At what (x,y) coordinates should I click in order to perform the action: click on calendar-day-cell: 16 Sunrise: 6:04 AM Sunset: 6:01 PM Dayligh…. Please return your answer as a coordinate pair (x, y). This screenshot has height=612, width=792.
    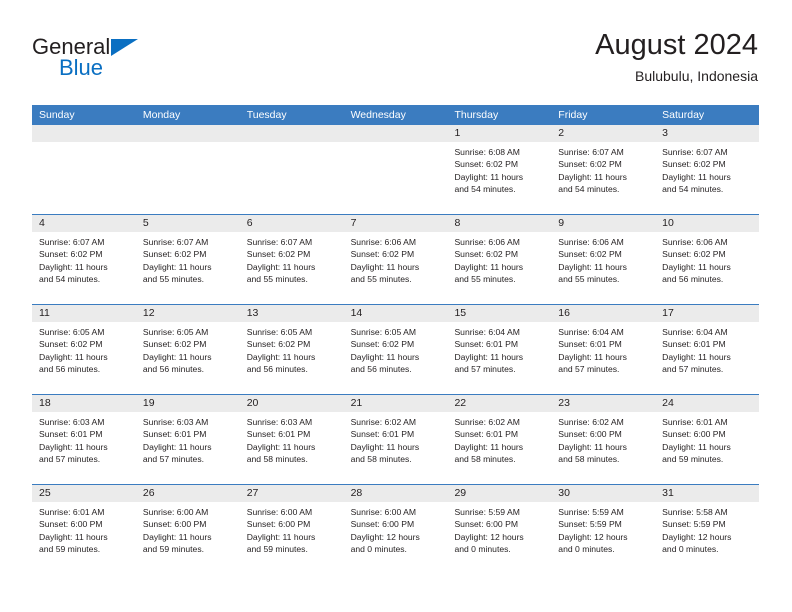
    Looking at the image, I should click on (603, 349).